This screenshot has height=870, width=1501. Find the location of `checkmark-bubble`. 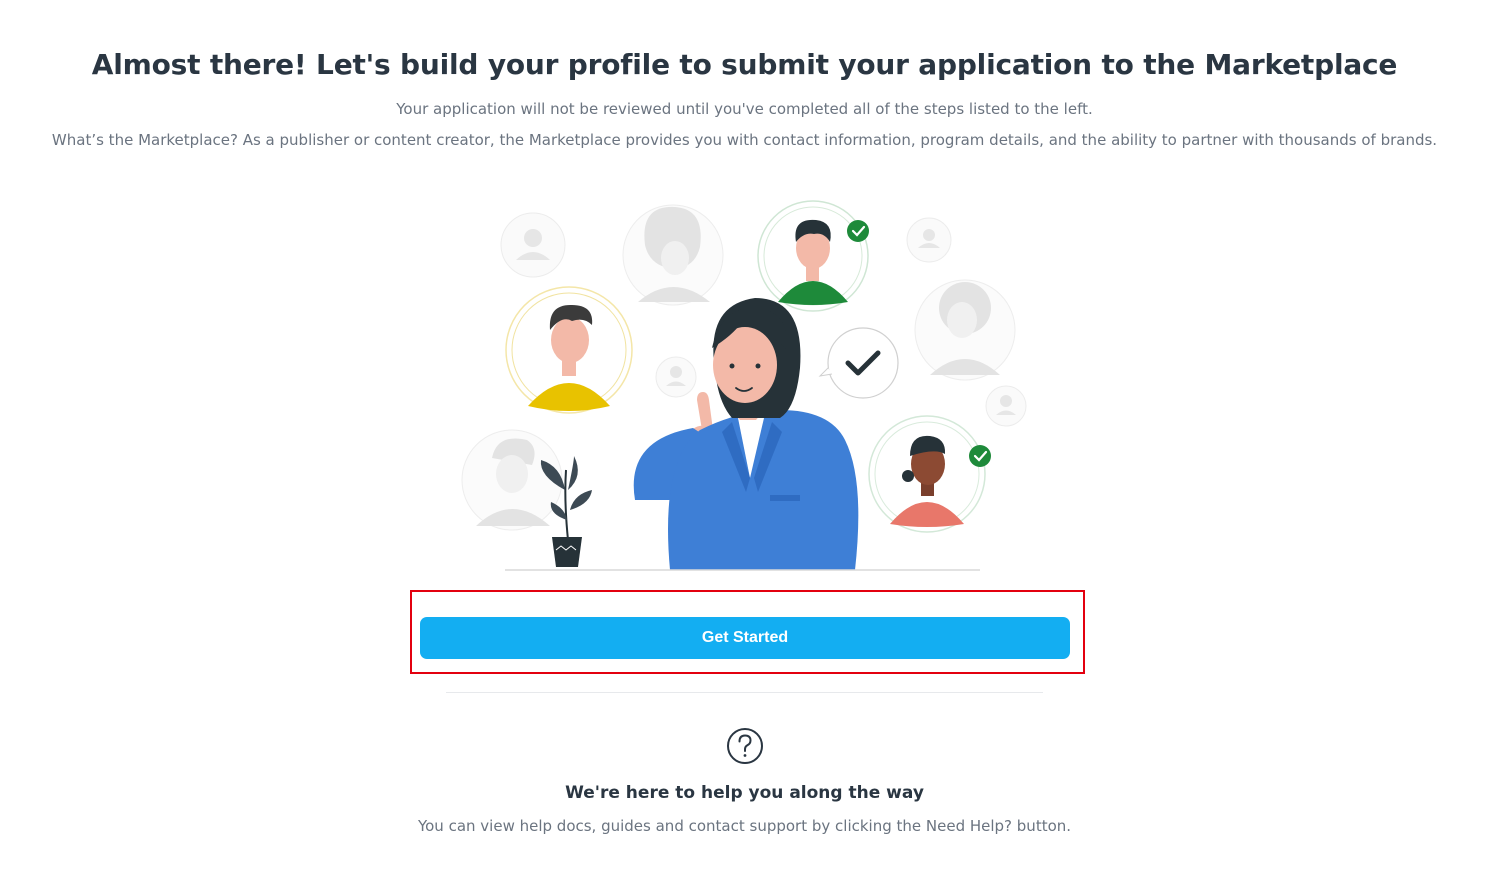

checkmark-bubble is located at coordinates (858, 363).